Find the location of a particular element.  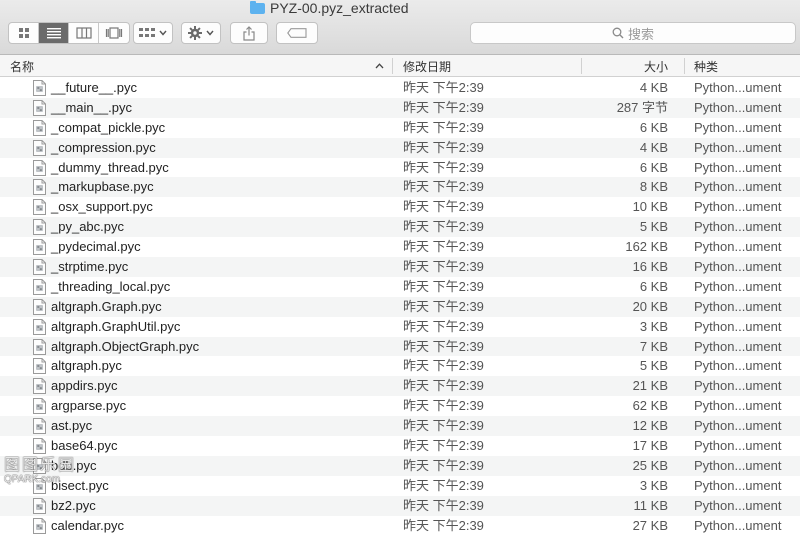

file-name: _py_abc.pyc is located at coordinates (87, 227).